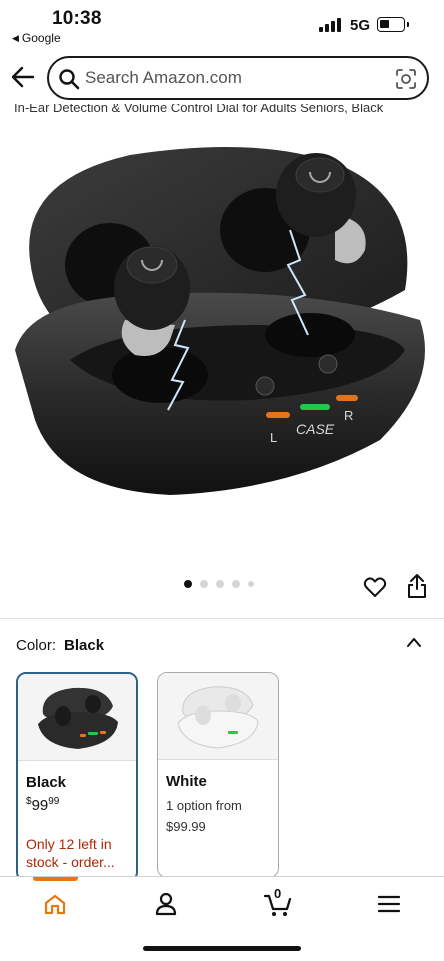 The width and height of the screenshot is (444, 961). What do you see at coordinates (222, 816) in the screenshot?
I see `swatch-options: 1 option from $99.99` at bounding box center [222, 816].